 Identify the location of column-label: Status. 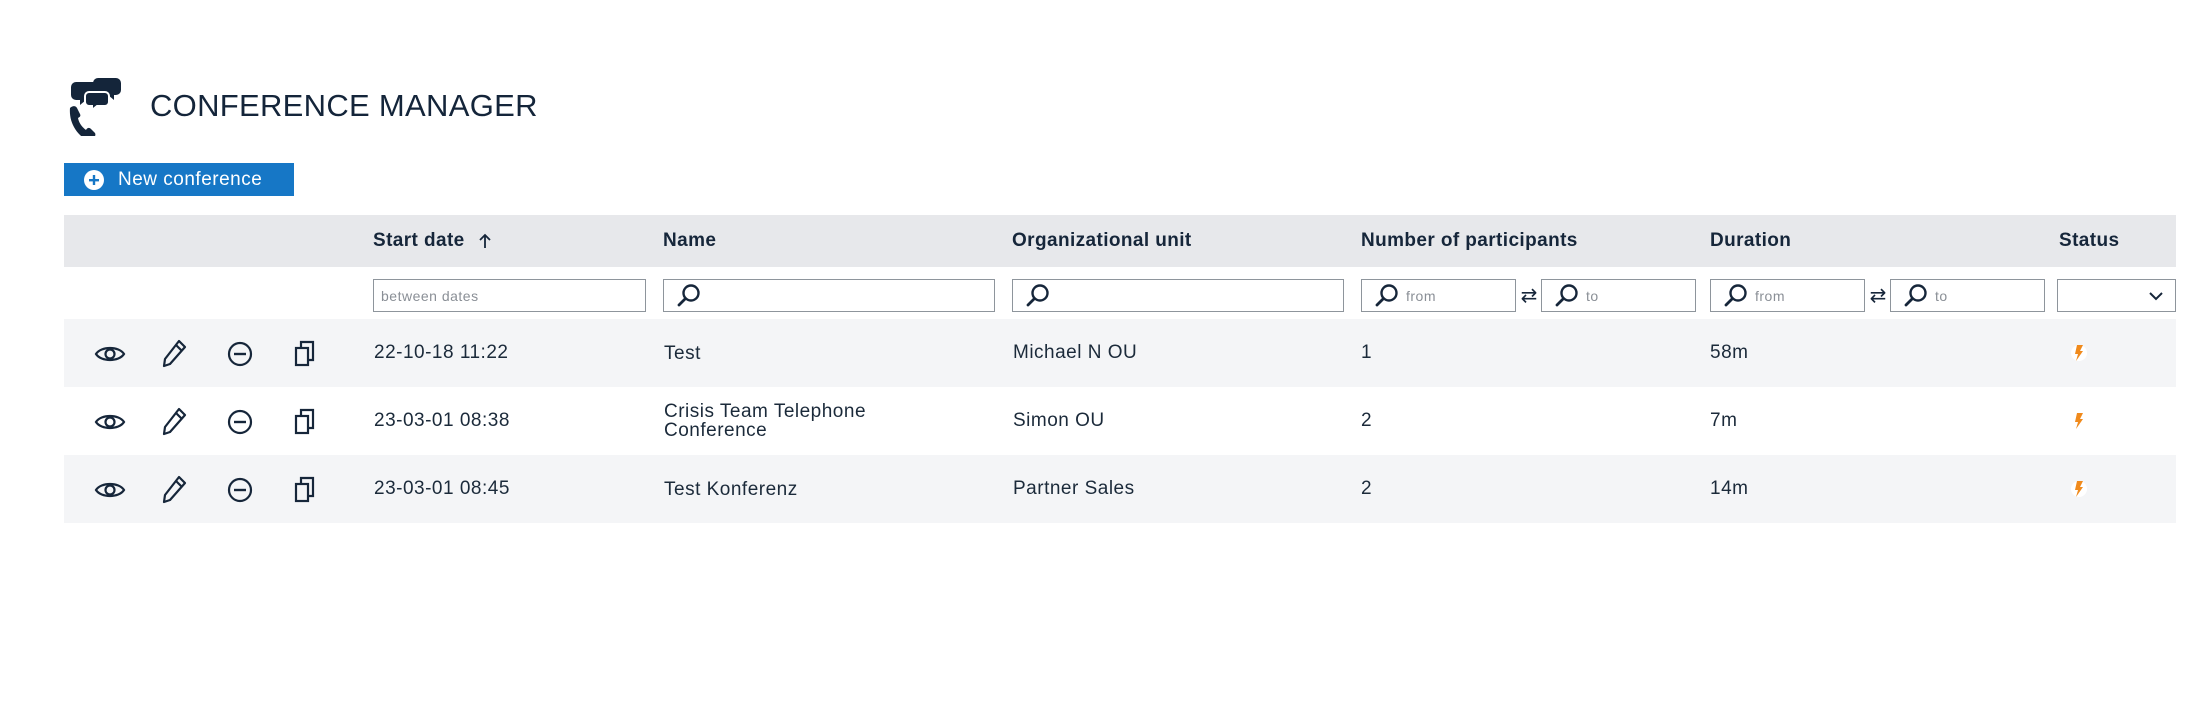
(2089, 240).